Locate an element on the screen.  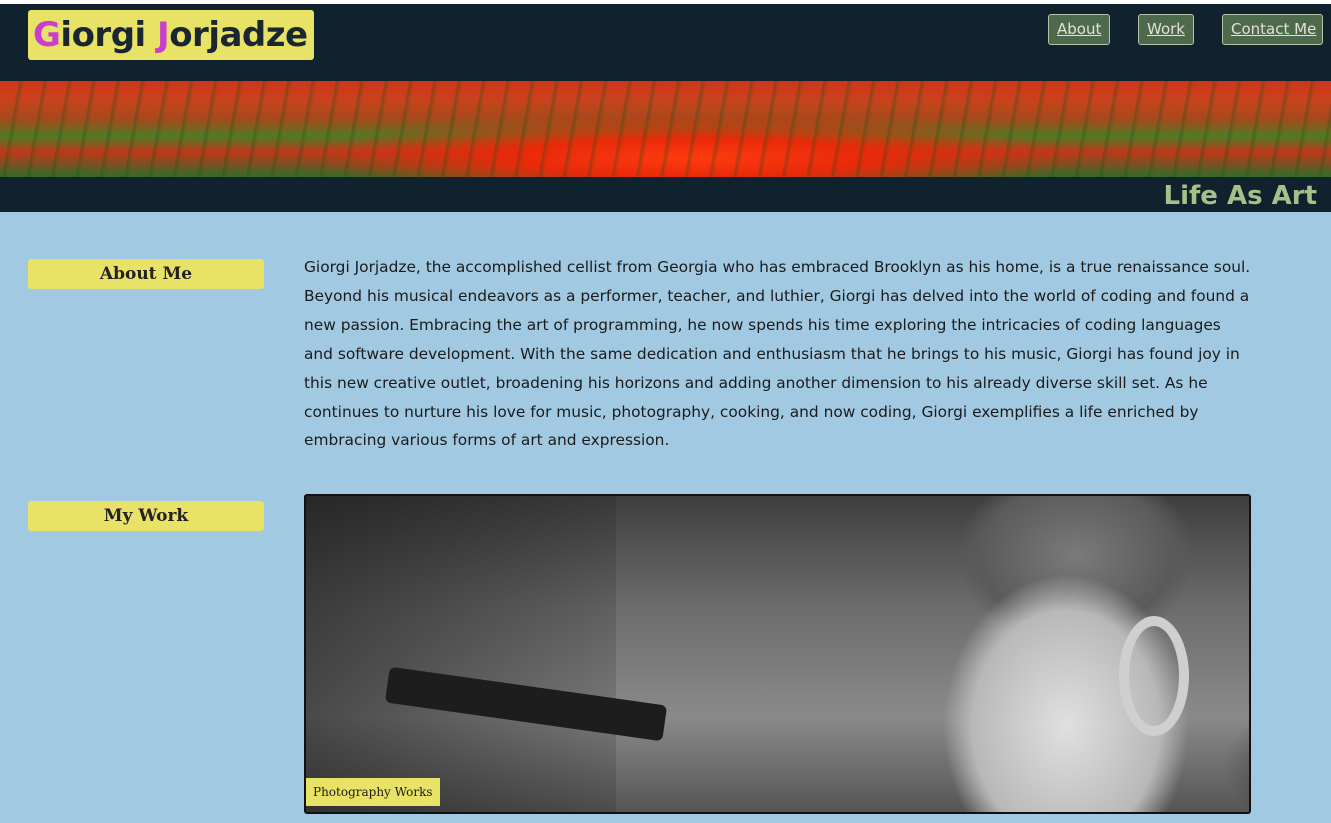
photo-caption: Photography Works is located at coordinates (373, 792).